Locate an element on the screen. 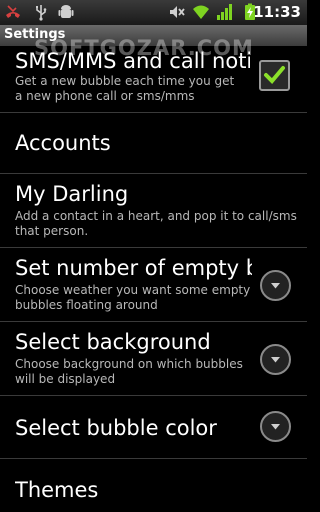  setting-title: My Darling is located at coordinates (72, 194).